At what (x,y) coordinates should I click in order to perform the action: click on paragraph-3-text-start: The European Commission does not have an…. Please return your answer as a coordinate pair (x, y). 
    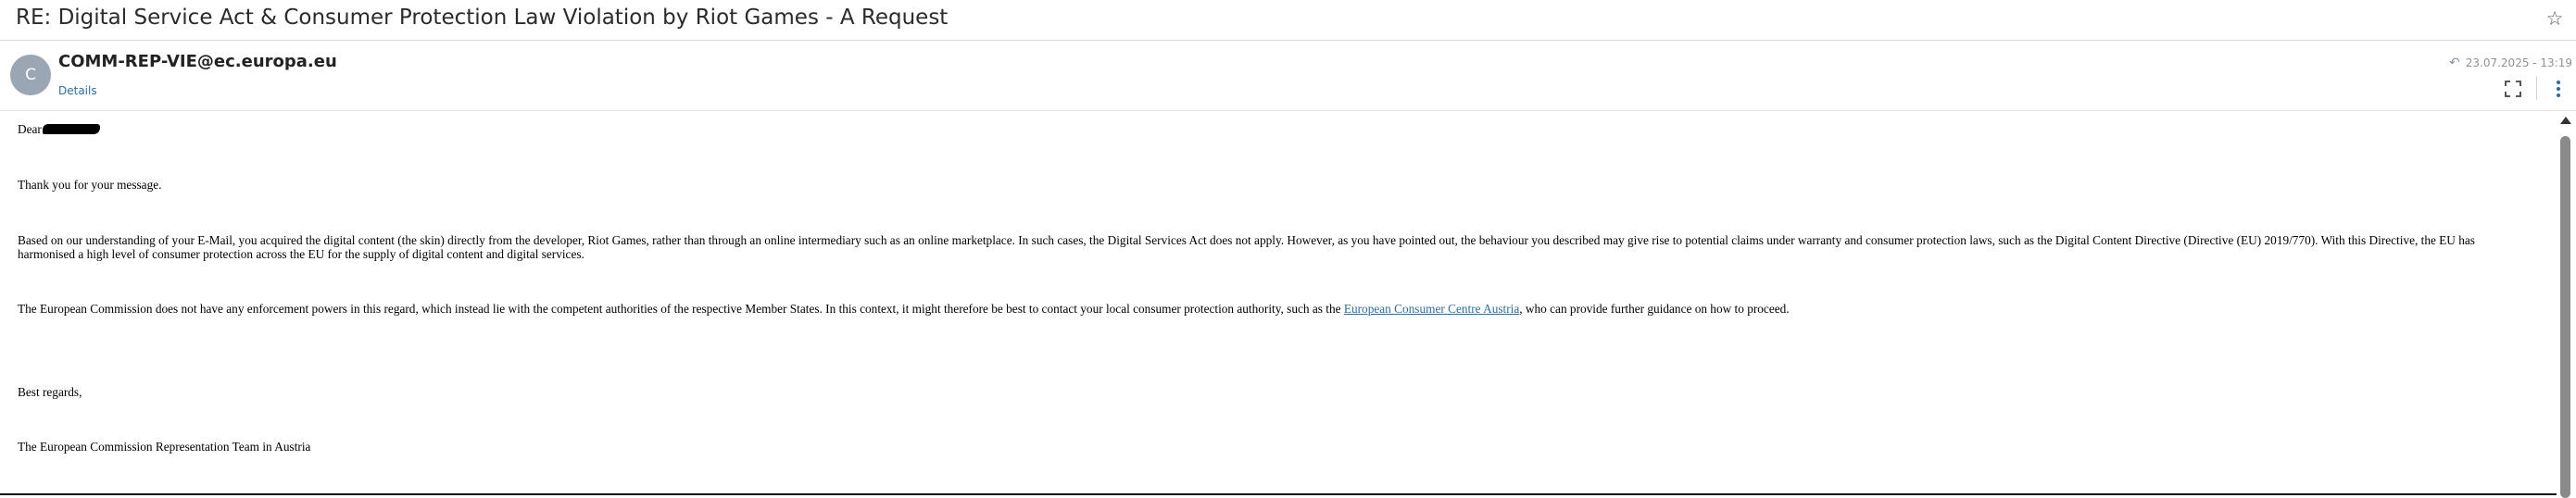
    Looking at the image, I should click on (681, 309).